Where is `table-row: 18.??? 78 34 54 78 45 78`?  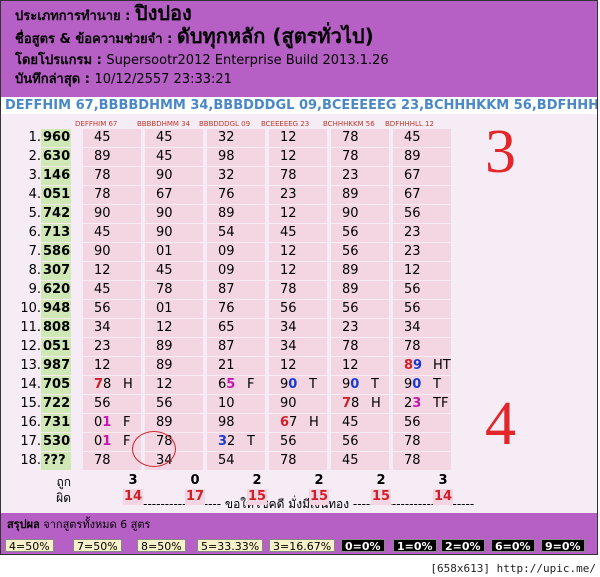
table-row: 18.??? 78 34 54 78 45 78 is located at coordinates (234, 461).